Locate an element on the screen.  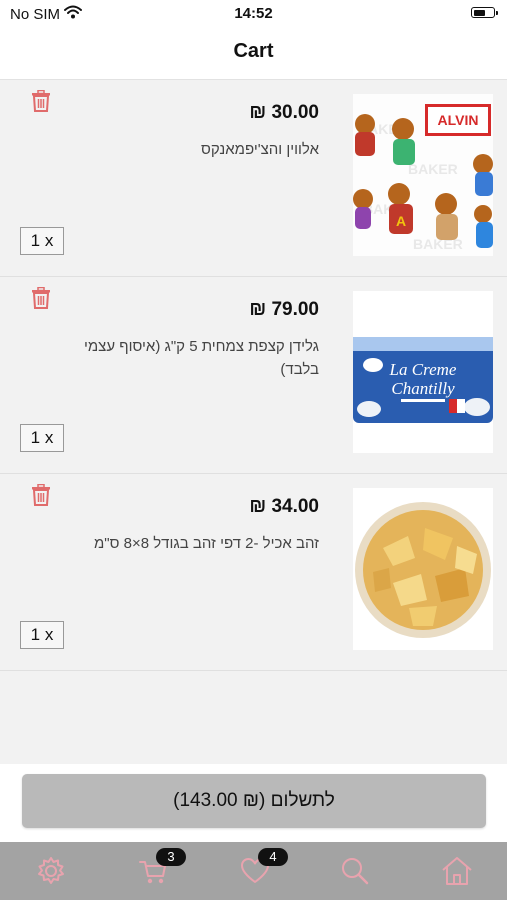
product-logo-text: ALVIN is located at coordinates (458, 120).